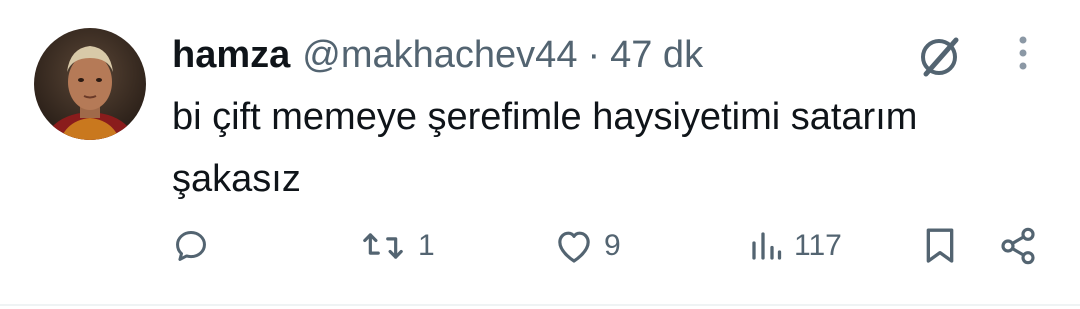 This screenshot has width=1080, height=309. I want to click on share-button, so click(1018, 246).